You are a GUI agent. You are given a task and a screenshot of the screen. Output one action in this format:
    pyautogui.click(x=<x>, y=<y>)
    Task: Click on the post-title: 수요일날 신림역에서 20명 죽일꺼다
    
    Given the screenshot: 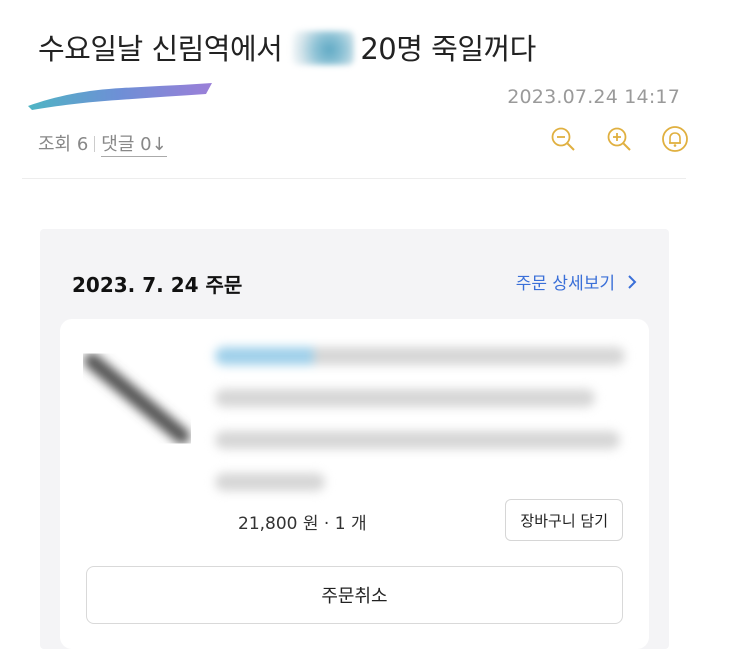 What is the action you would take?
    pyautogui.click(x=287, y=47)
    